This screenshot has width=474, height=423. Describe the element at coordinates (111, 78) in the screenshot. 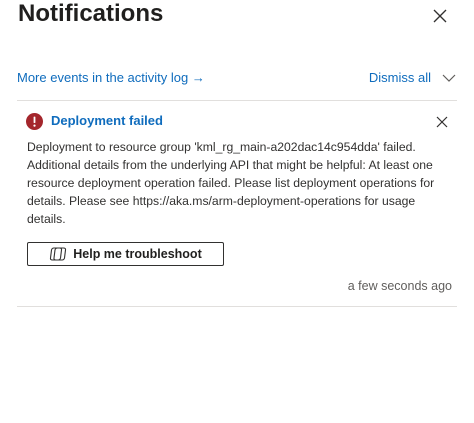

I see `activity-log-link: More events in the activity log →` at that location.